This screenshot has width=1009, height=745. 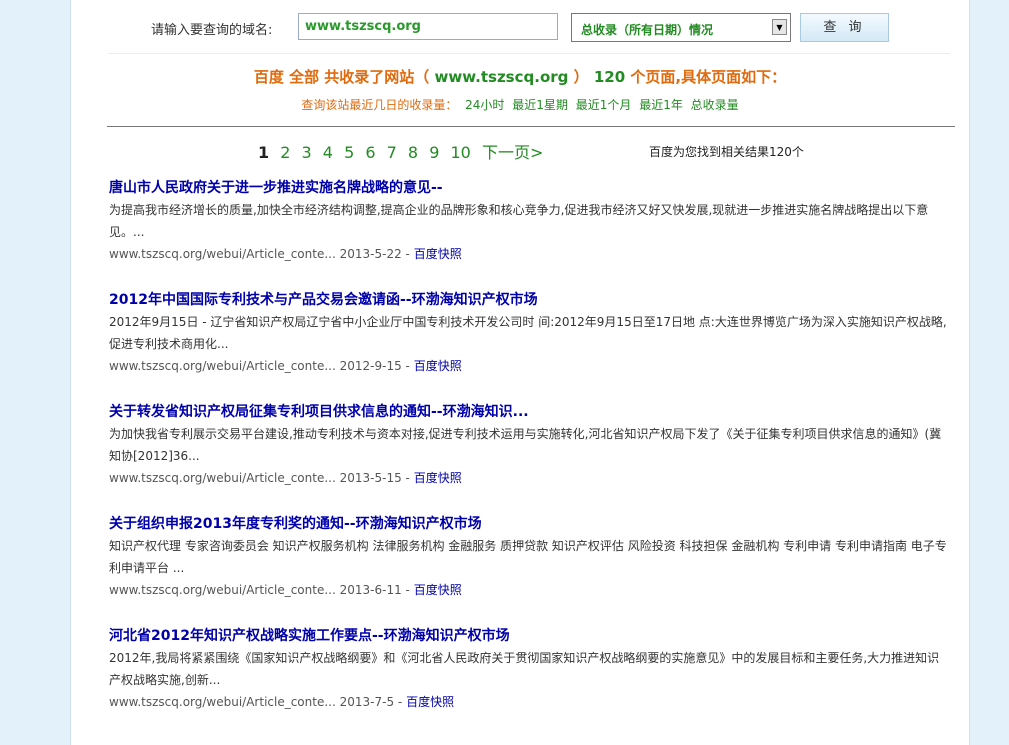 What do you see at coordinates (349, 152) in the screenshot?
I see `page-link: 5` at bounding box center [349, 152].